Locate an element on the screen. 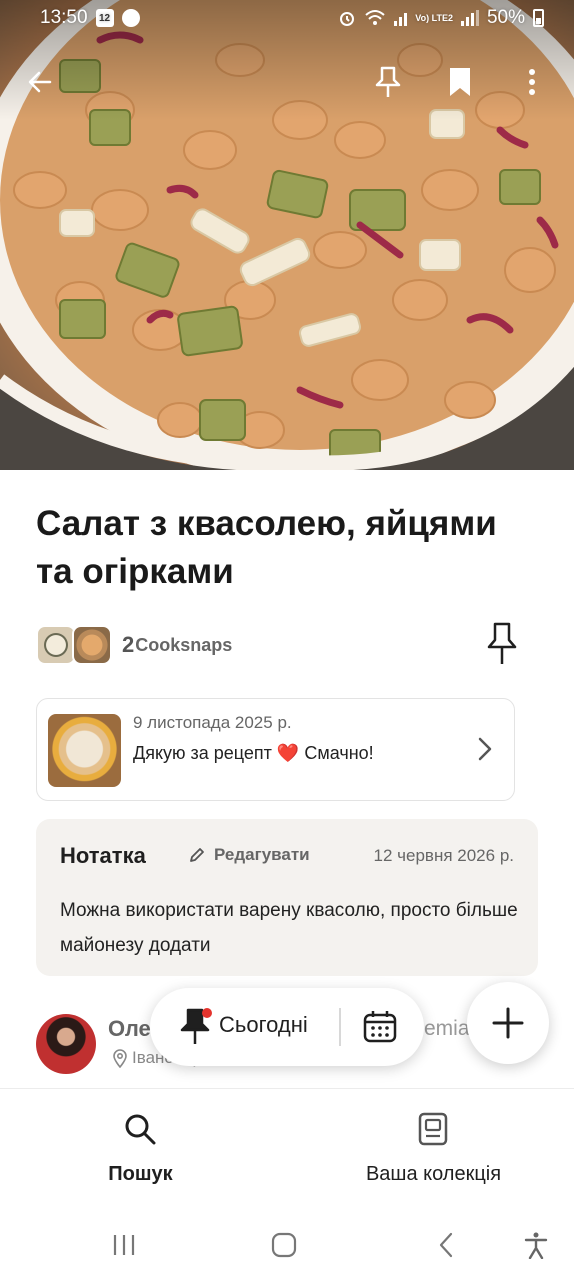 The width and height of the screenshot is (574, 1280). lte-indicator: Vo) LTE2 is located at coordinates (434, 17).